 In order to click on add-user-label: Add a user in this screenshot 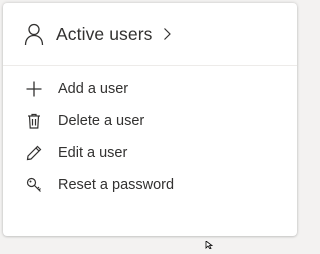, I will do `click(93, 89)`.